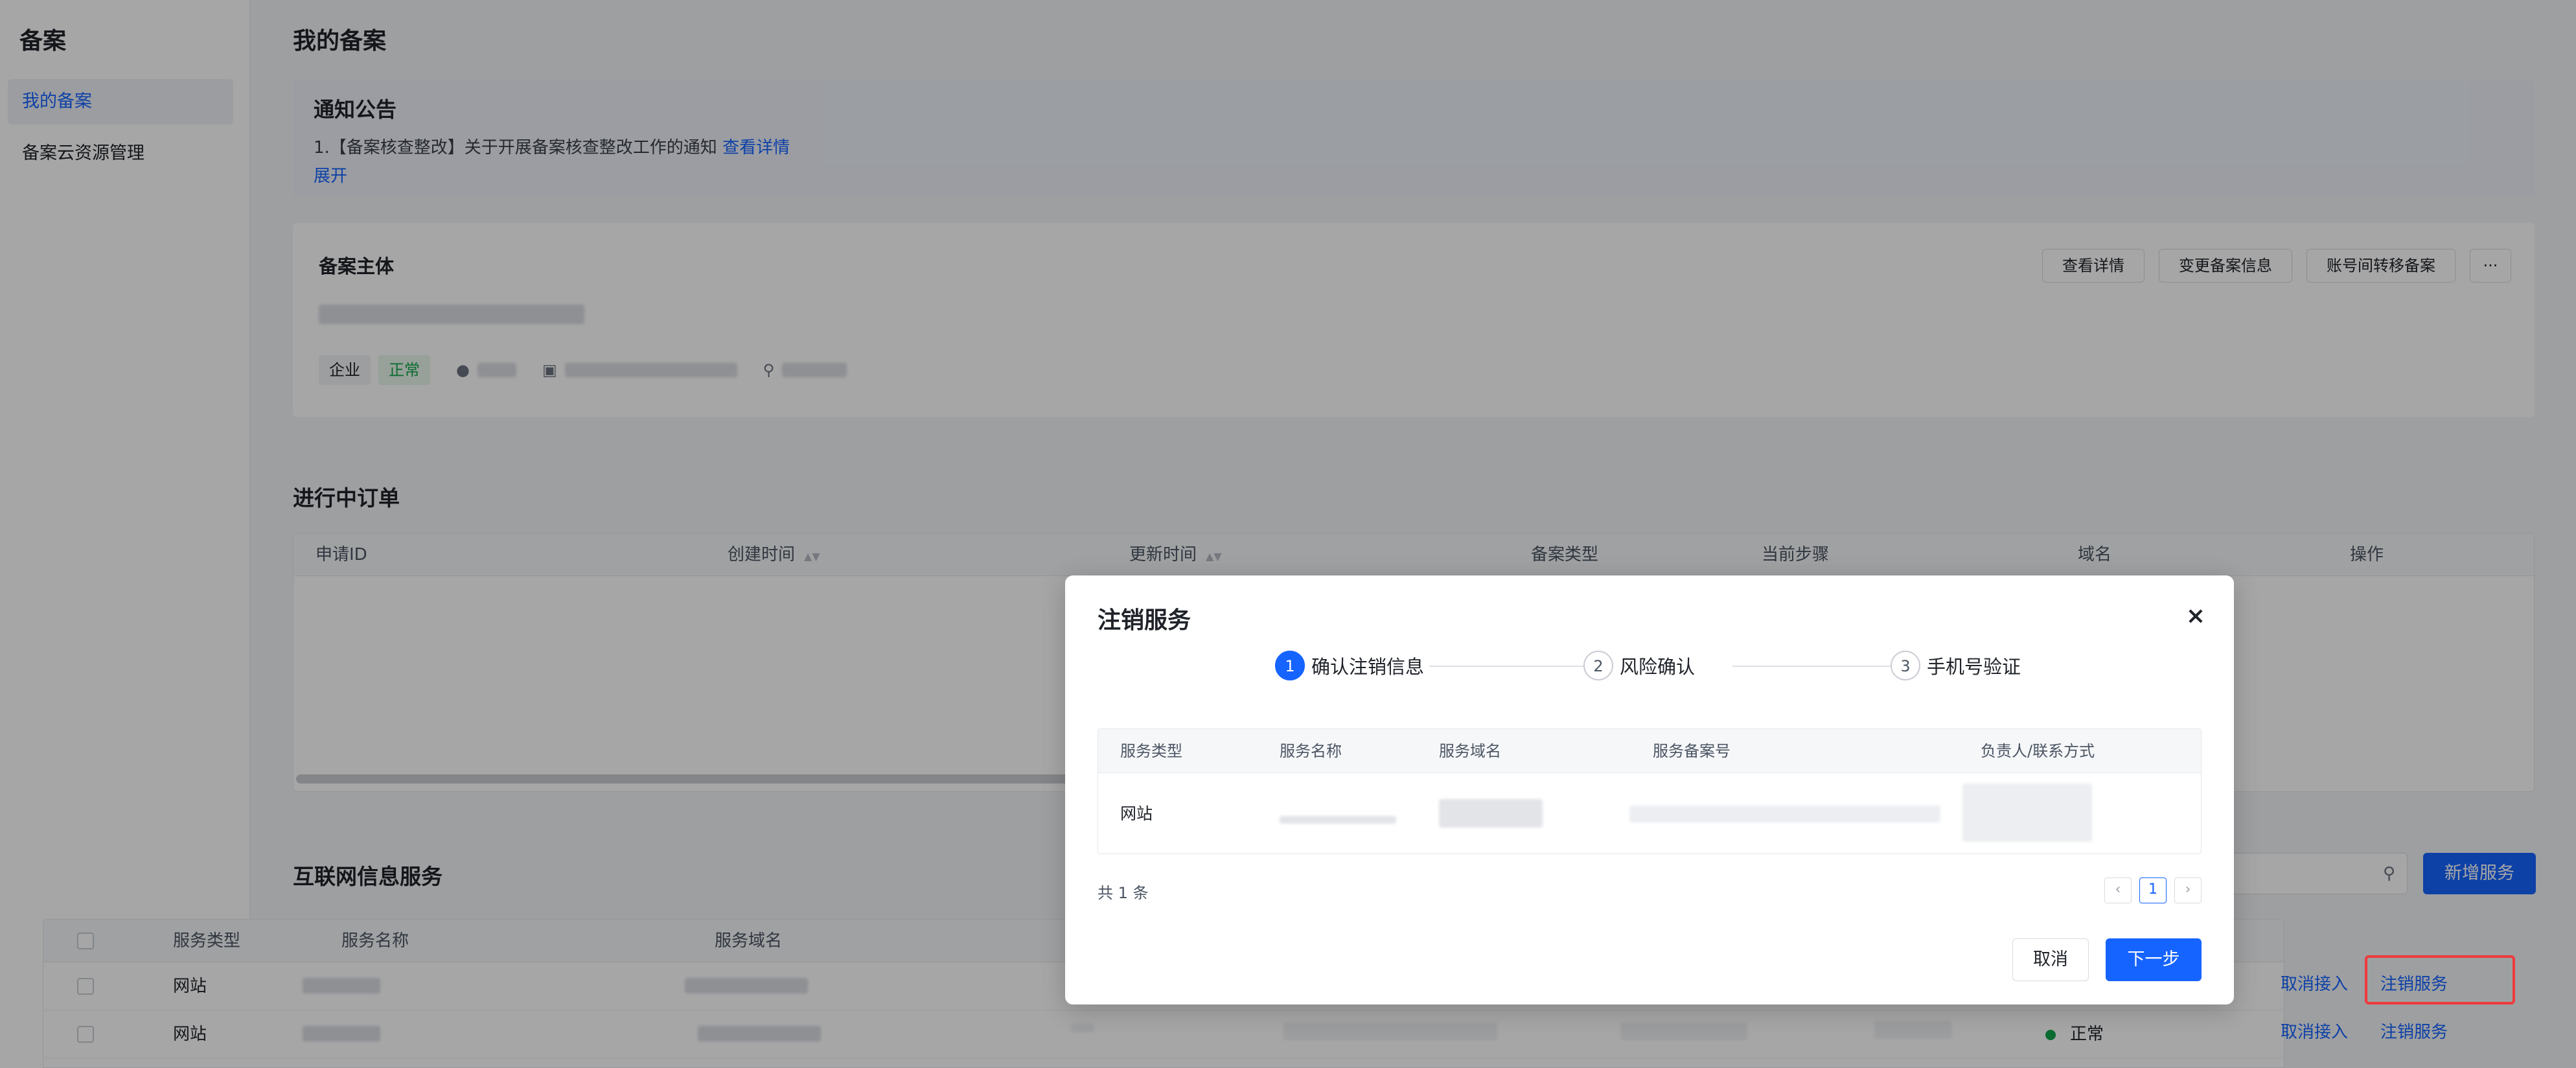 The height and width of the screenshot is (1068, 2576). What do you see at coordinates (2118, 890) in the screenshot?
I see `prev-page-button: ‹` at bounding box center [2118, 890].